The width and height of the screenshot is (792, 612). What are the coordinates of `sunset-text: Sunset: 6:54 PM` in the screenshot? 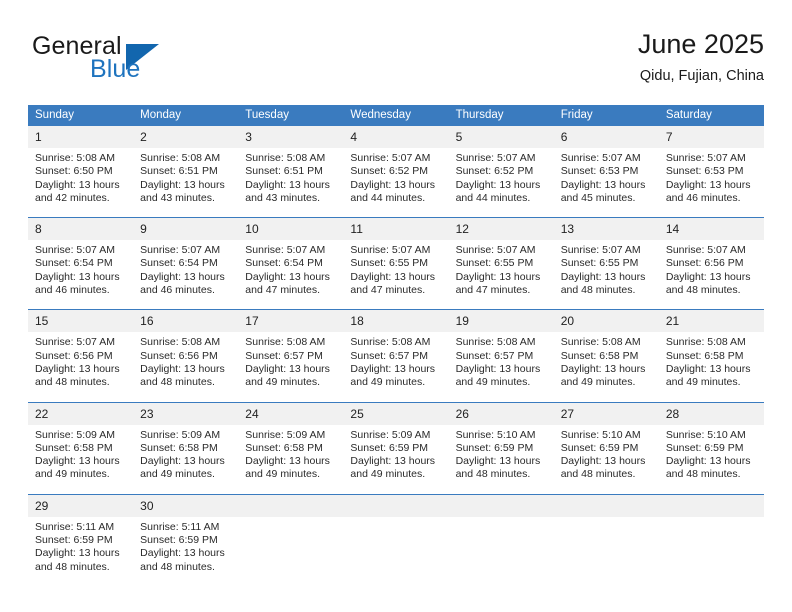 It's located at (179, 263).